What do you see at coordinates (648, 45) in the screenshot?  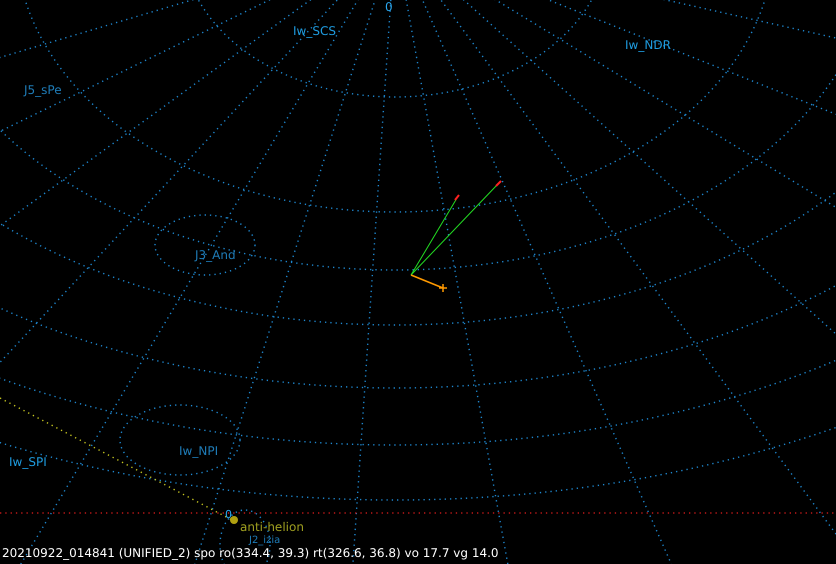 I see `radiant-label: Iw_NDR` at bounding box center [648, 45].